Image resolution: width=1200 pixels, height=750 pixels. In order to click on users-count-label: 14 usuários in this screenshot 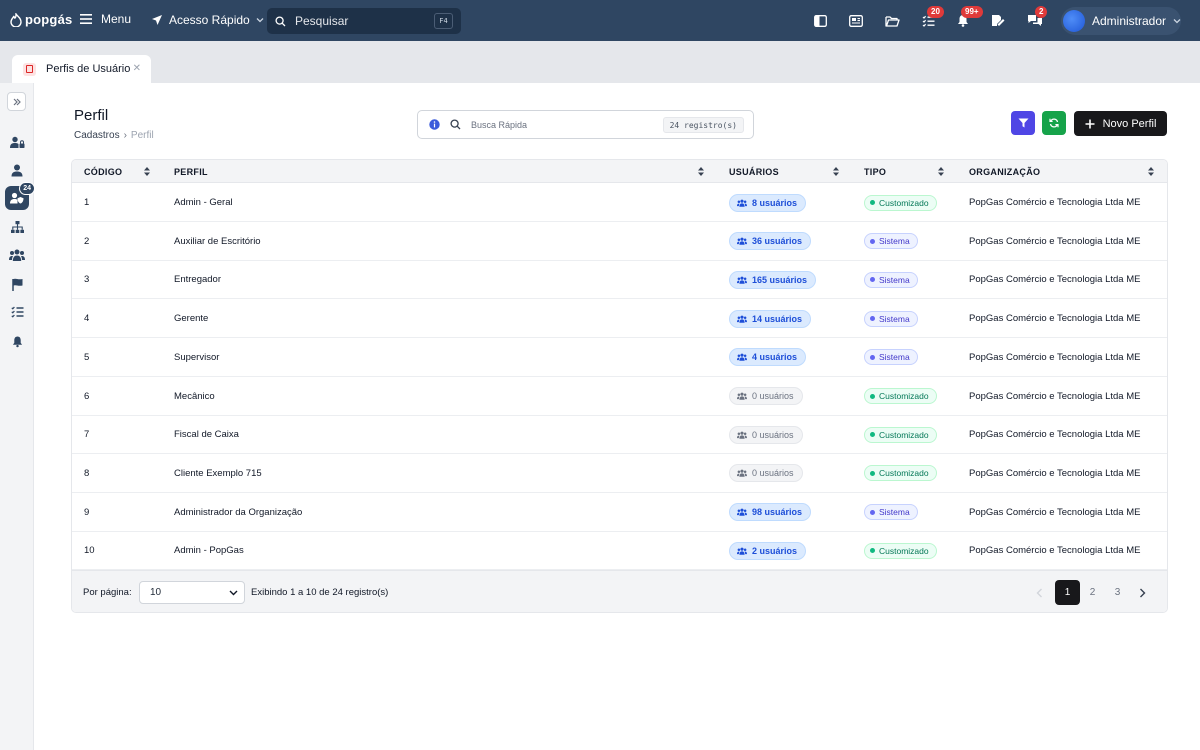, I will do `click(777, 318)`.